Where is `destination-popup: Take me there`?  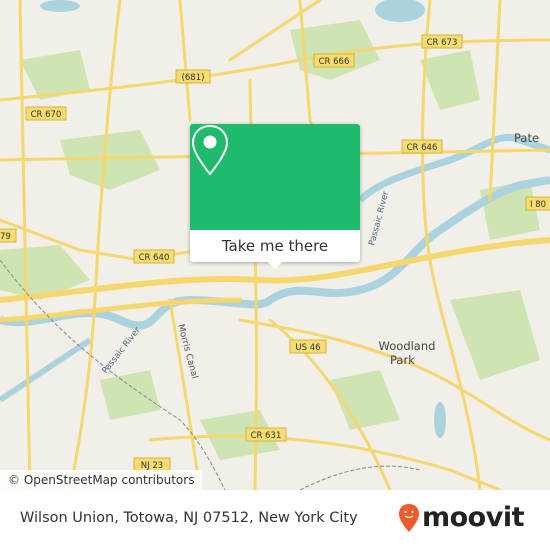 destination-popup: Take me there is located at coordinates (275, 196).